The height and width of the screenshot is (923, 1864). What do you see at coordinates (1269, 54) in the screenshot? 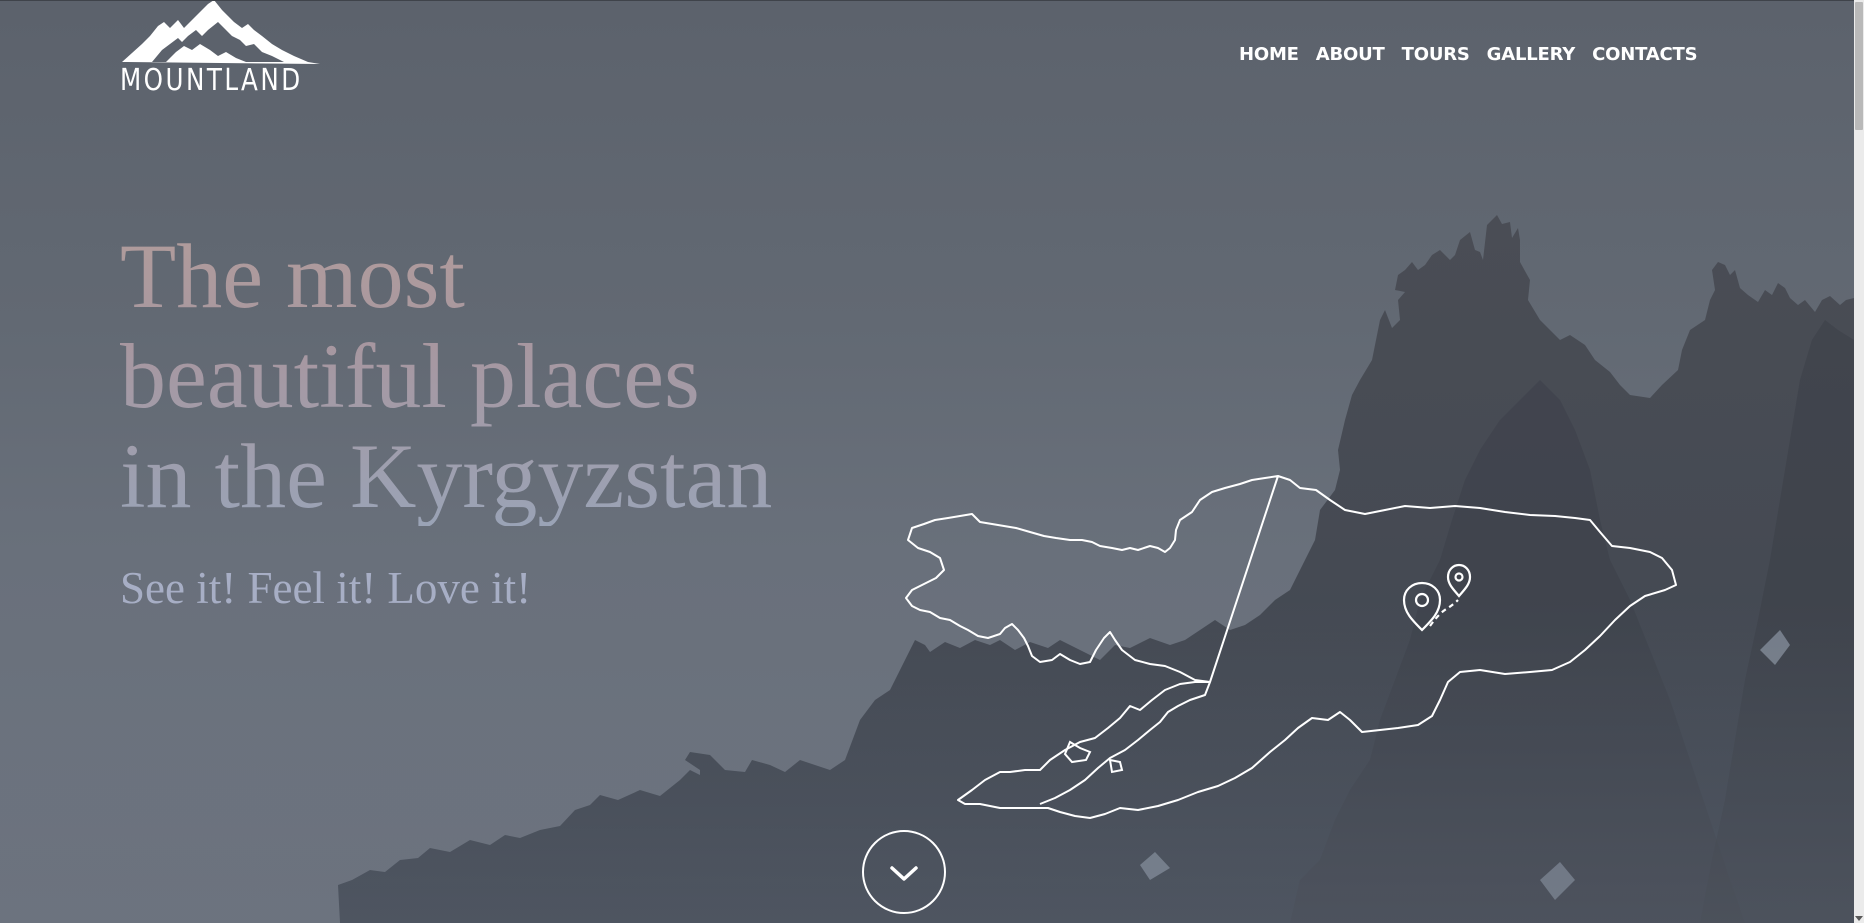
I see `nav-item-home: HOME` at bounding box center [1269, 54].